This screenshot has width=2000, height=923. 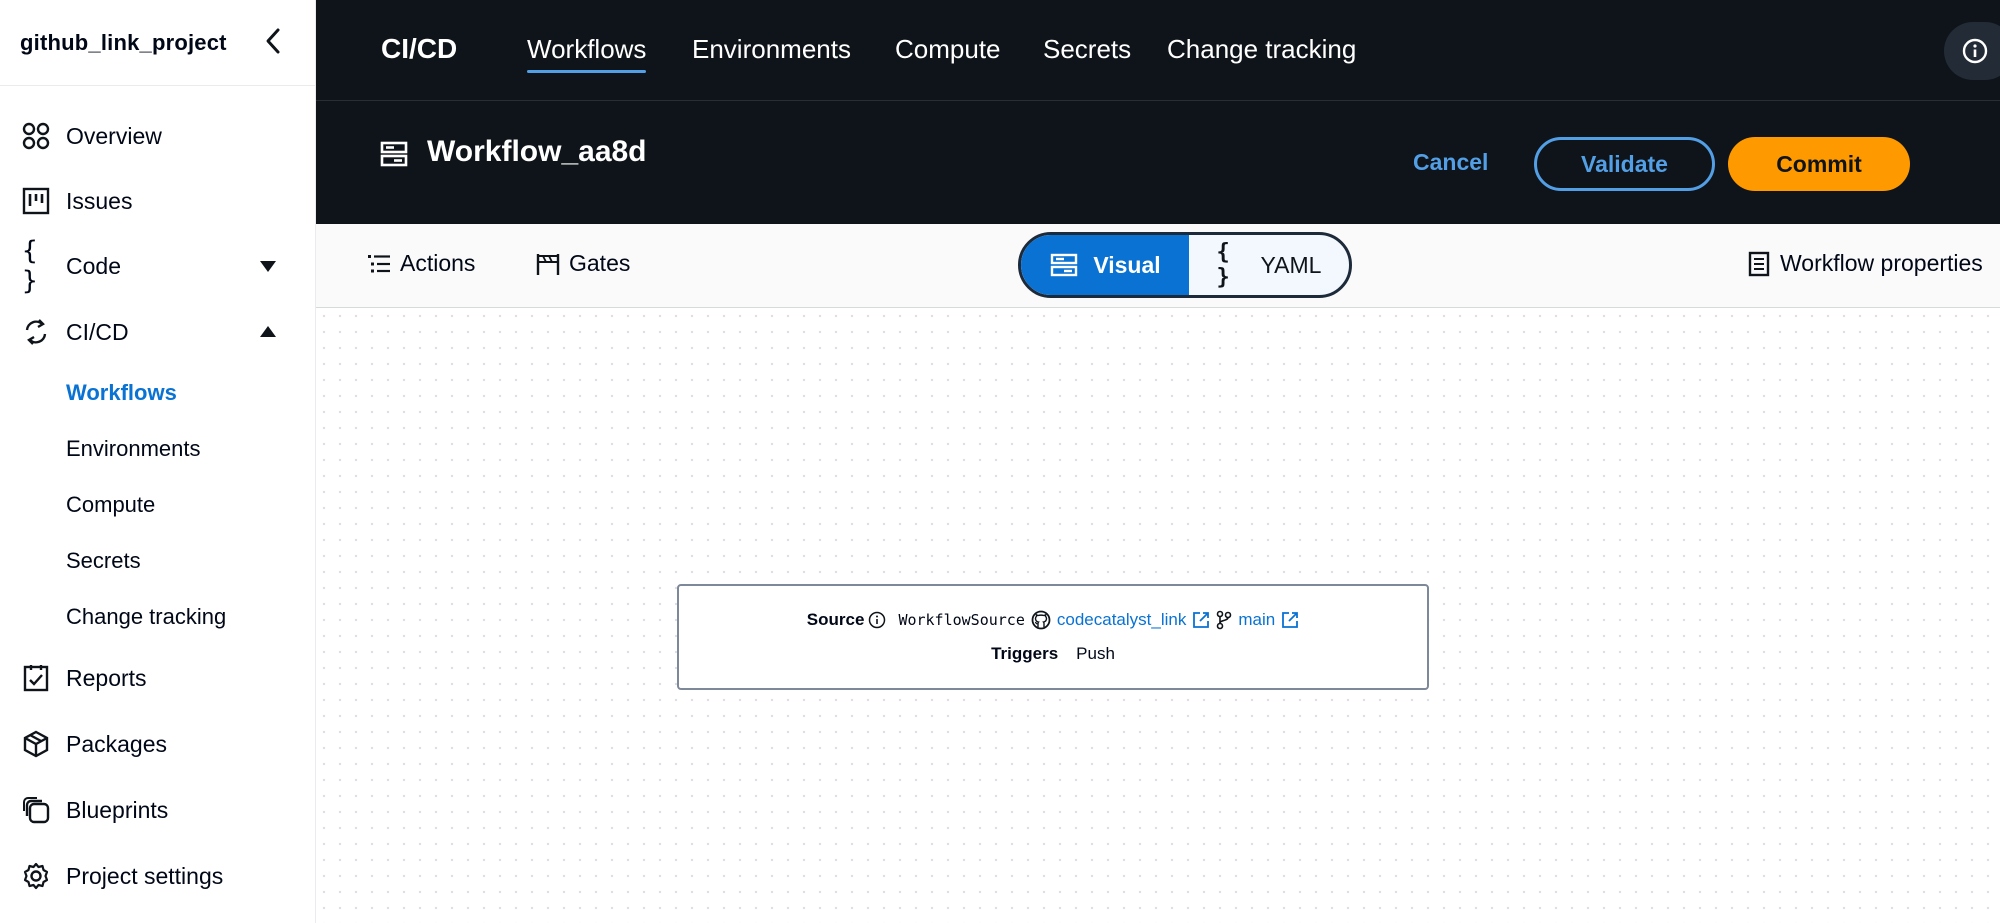 I want to click on sidebar-item-label: Blueprints, so click(x=117, y=809).